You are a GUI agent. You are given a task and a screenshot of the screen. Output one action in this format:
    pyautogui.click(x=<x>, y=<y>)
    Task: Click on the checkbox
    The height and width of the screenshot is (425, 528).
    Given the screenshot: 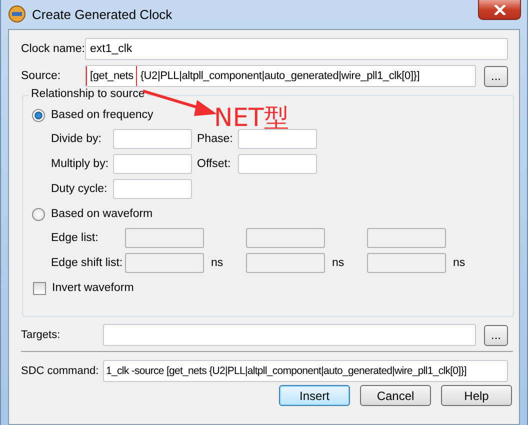 What is the action you would take?
    pyautogui.click(x=39, y=288)
    